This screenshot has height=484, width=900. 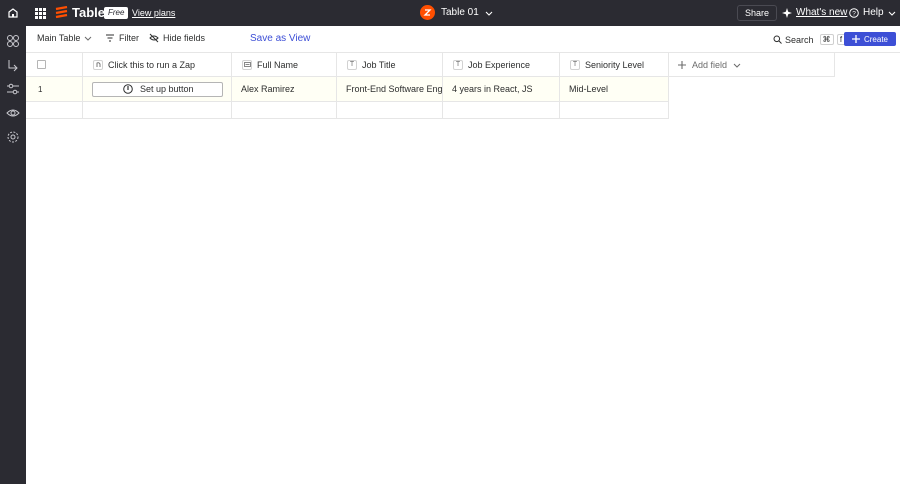 I want to click on view-plans-link: View plans, so click(x=153, y=13).